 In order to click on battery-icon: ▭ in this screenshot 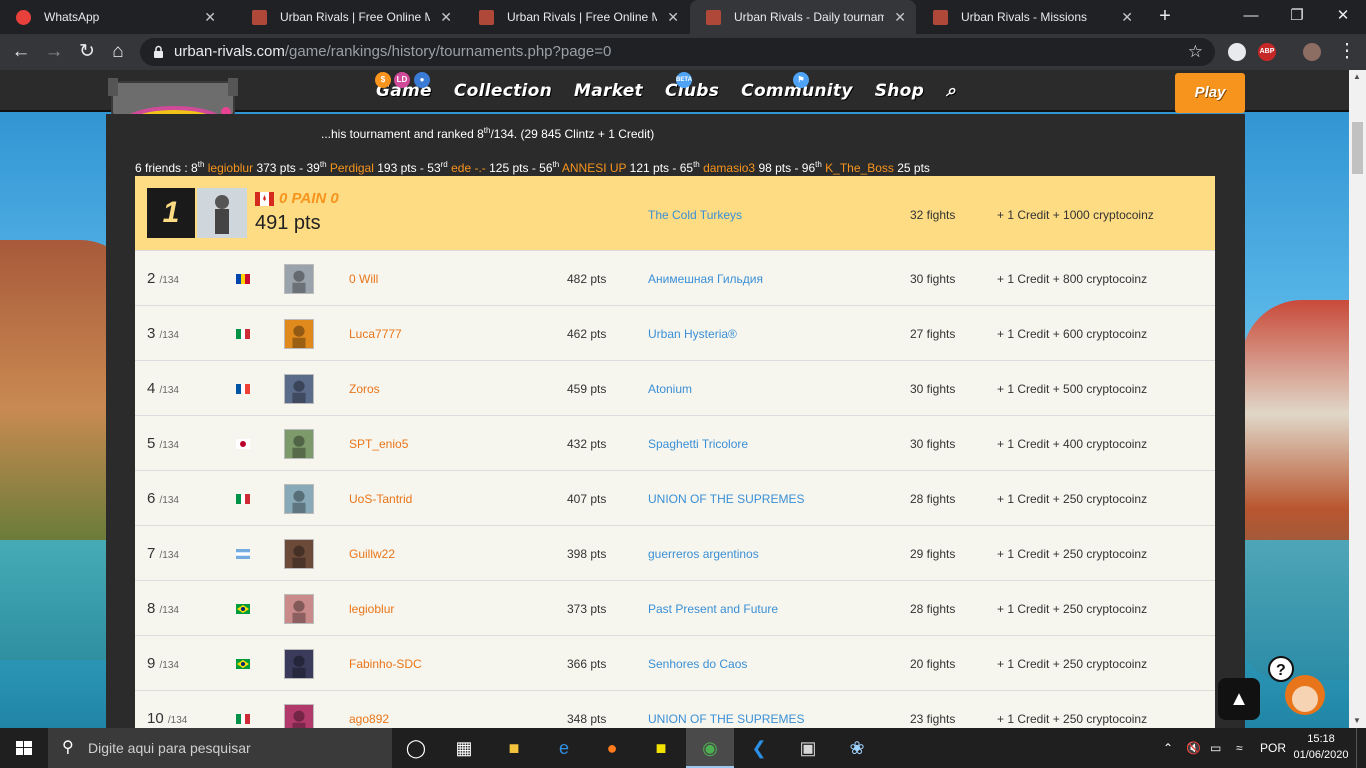, I will do `click(1215, 748)`.